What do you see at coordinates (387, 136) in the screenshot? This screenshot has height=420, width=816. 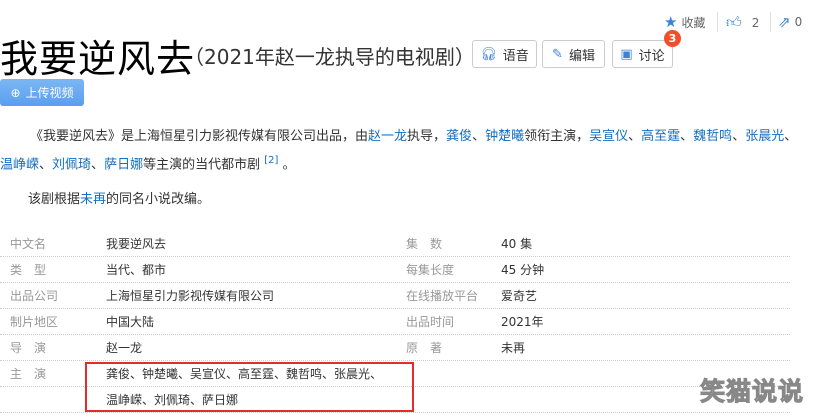 I see `person-link: 赵一龙` at bounding box center [387, 136].